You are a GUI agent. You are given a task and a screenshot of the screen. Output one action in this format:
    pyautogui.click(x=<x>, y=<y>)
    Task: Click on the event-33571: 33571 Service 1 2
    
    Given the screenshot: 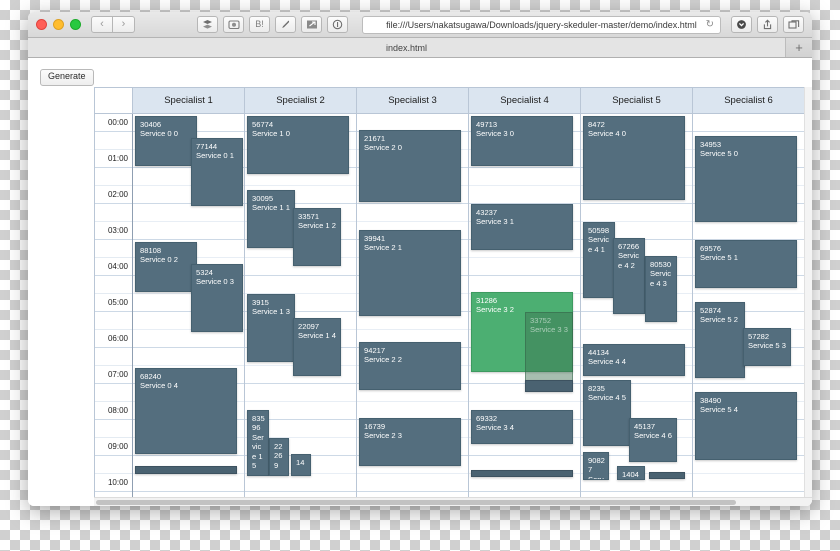 What is the action you would take?
    pyautogui.click(x=317, y=237)
    